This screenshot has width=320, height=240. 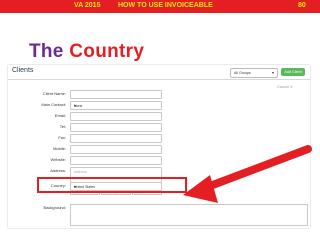 What do you see at coordinates (116, 105) in the screenshot?
I see `main-contact-select: None ▾` at bounding box center [116, 105].